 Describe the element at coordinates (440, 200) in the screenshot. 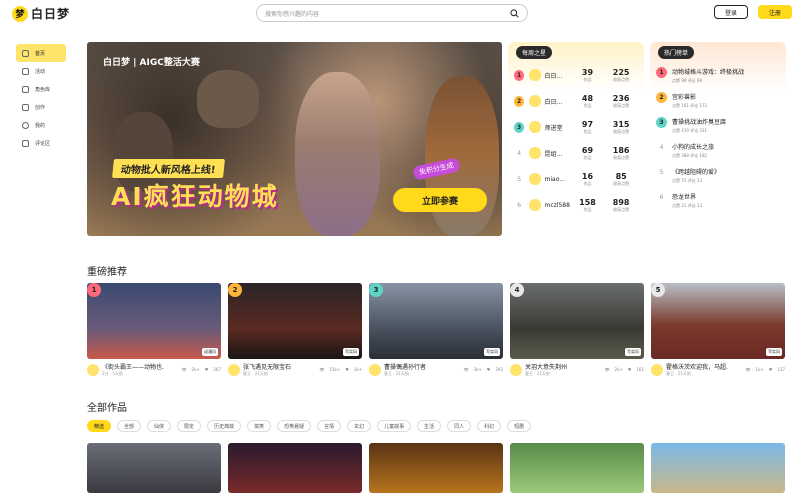

I see `join-contest-button: 立即参赛` at that location.